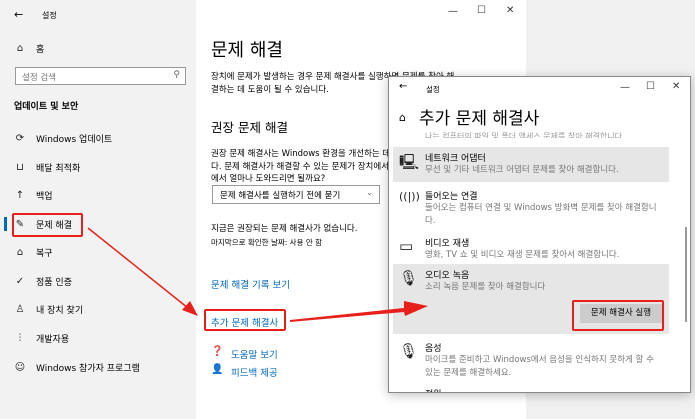  I want to click on arrow-to-new-window, so click(359, 311).